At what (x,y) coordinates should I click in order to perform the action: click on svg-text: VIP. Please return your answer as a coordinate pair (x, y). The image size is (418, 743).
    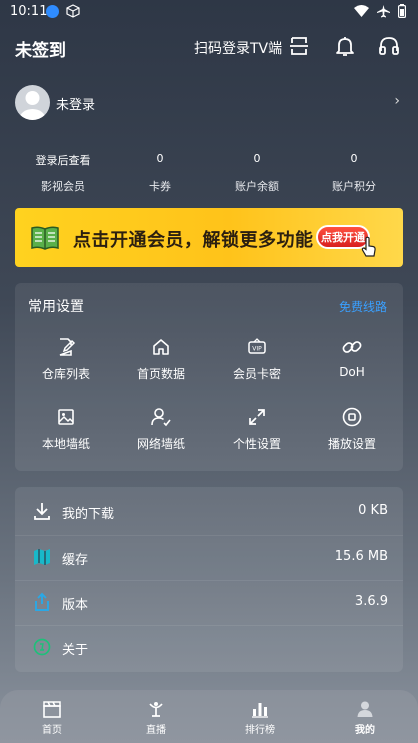
    Looking at the image, I should click on (257, 349).